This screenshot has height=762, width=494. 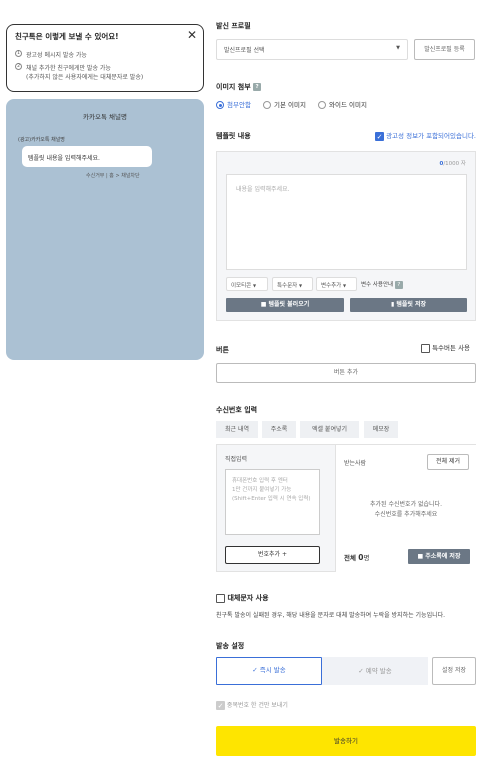 What do you see at coordinates (263, 304) in the screenshot?
I see `folder-icon: ■` at bounding box center [263, 304].